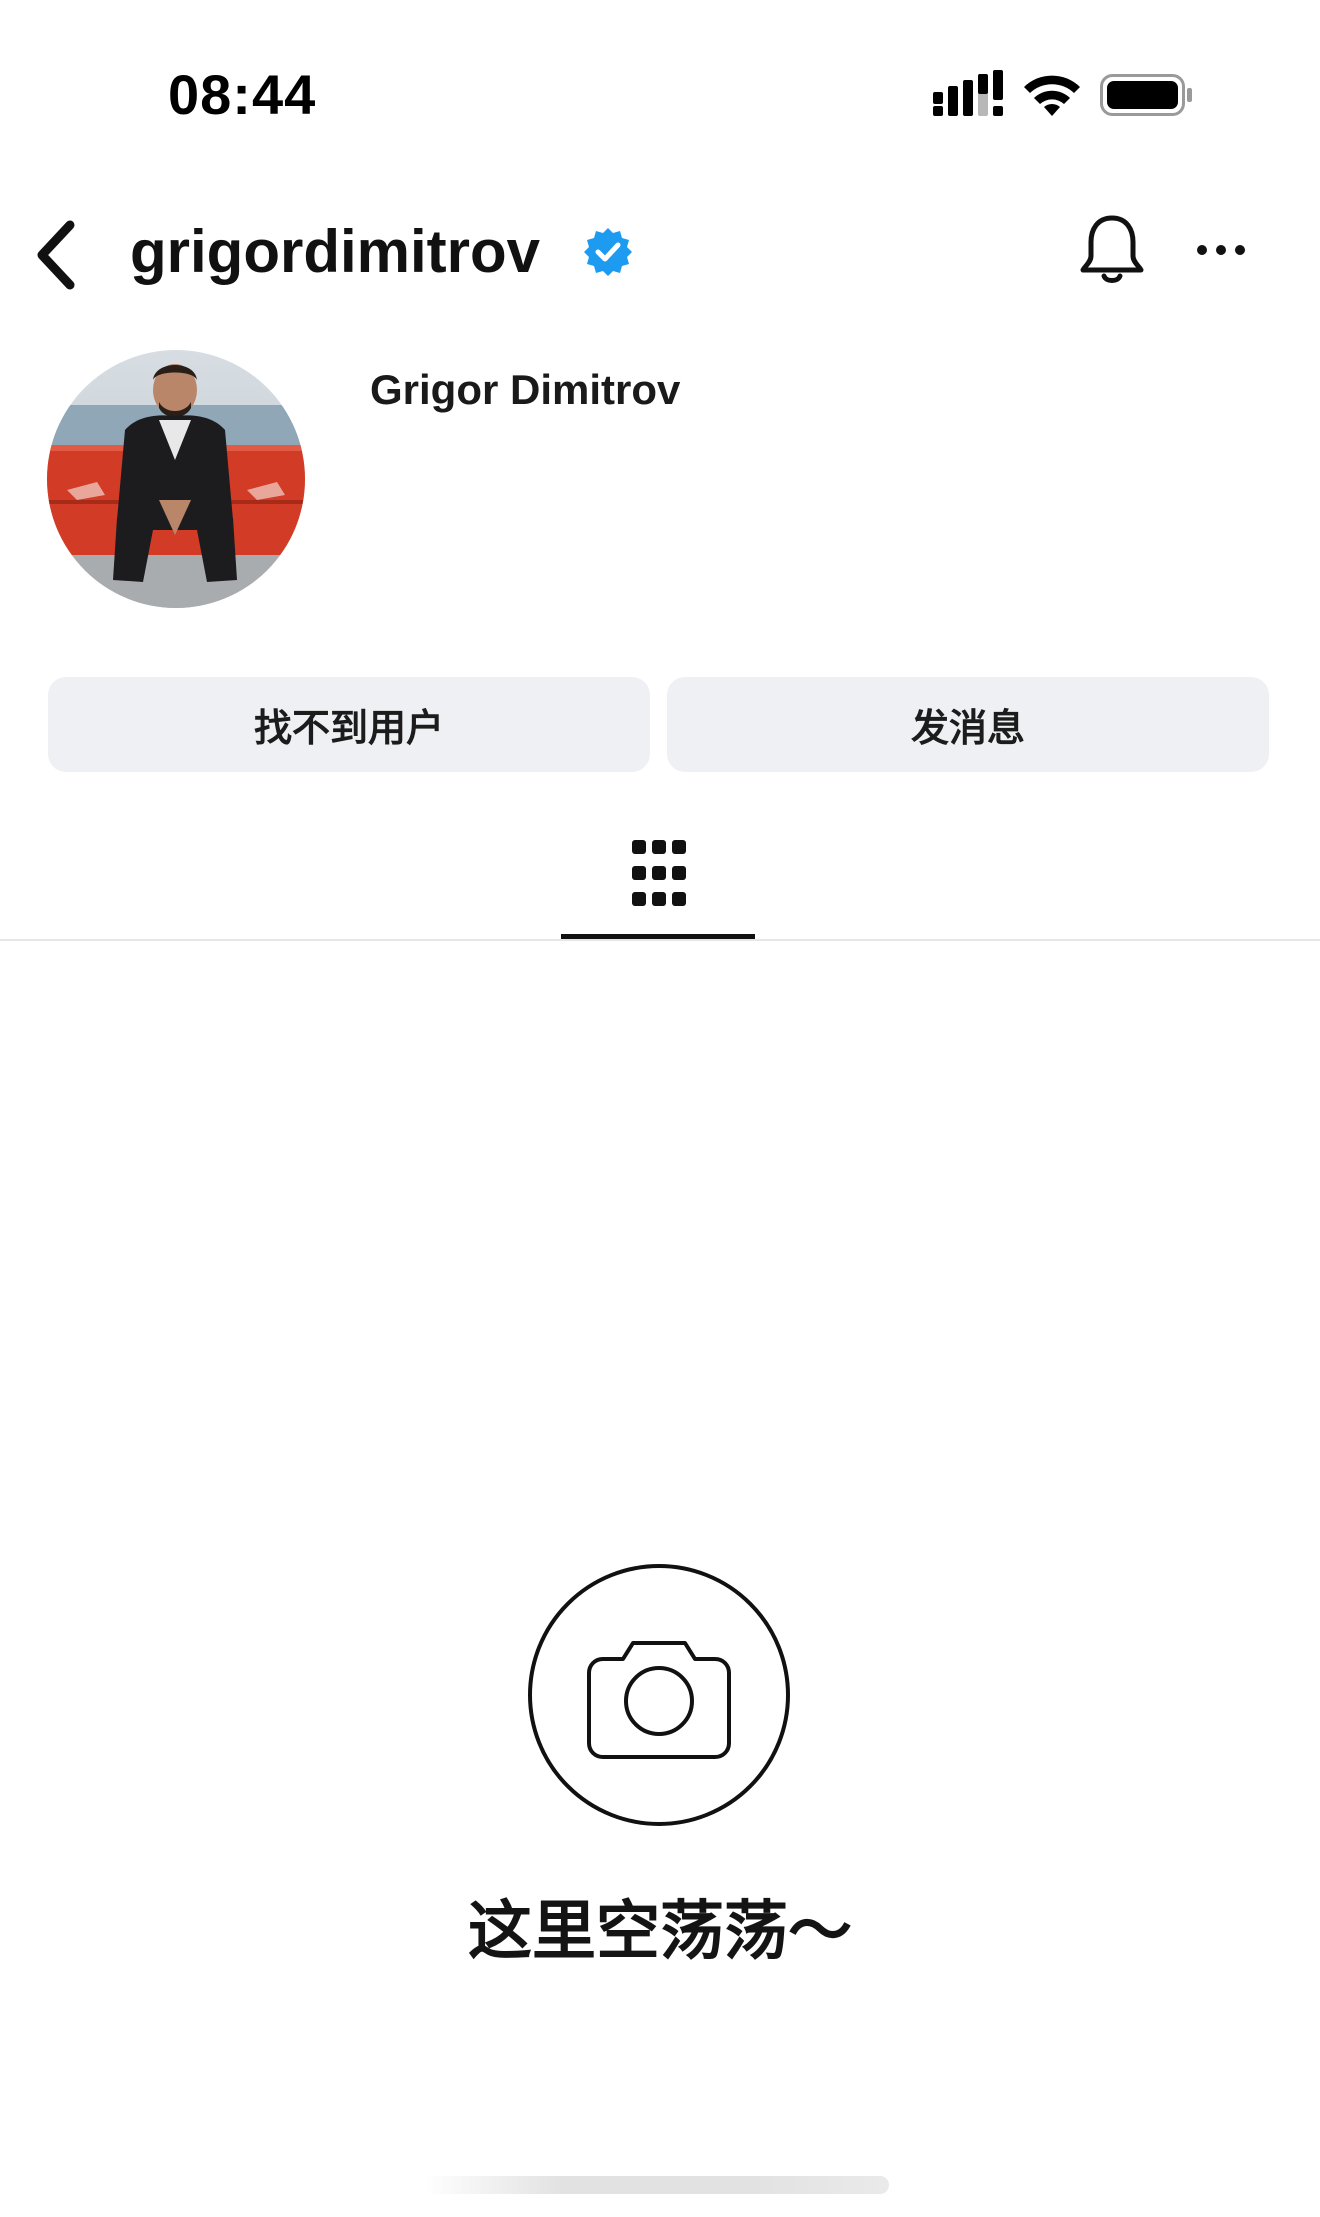 Image resolution: width=1320 pixels, height=2217 pixels. I want to click on notification-bell-button, so click(1112, 250).